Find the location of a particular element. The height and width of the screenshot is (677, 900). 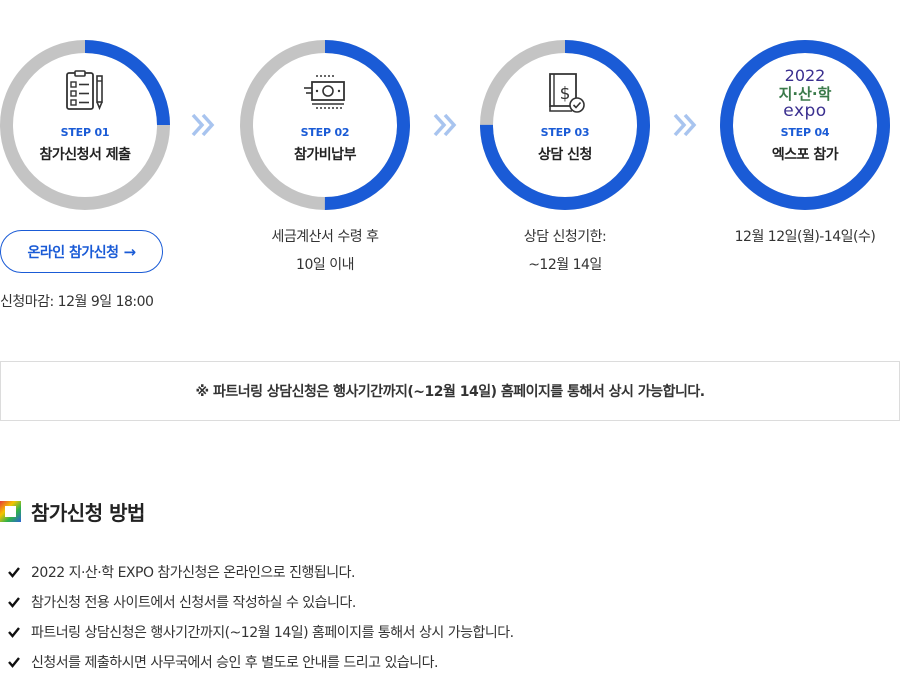

section-title-text: 참가신청 방법 is located at coordinates (88, 512).